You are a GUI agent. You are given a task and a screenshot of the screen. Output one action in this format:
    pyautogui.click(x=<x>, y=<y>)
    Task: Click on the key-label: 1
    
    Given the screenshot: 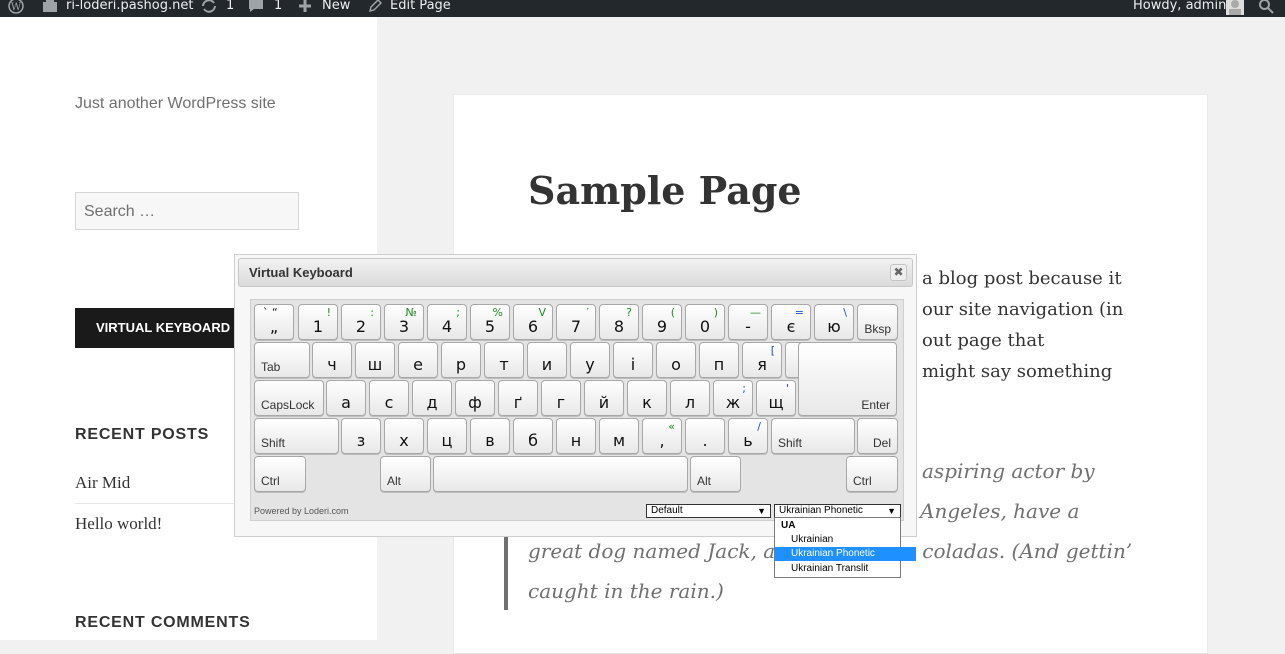 What is the action you would take?
    pyautogui.click(x=318, y=326)
    